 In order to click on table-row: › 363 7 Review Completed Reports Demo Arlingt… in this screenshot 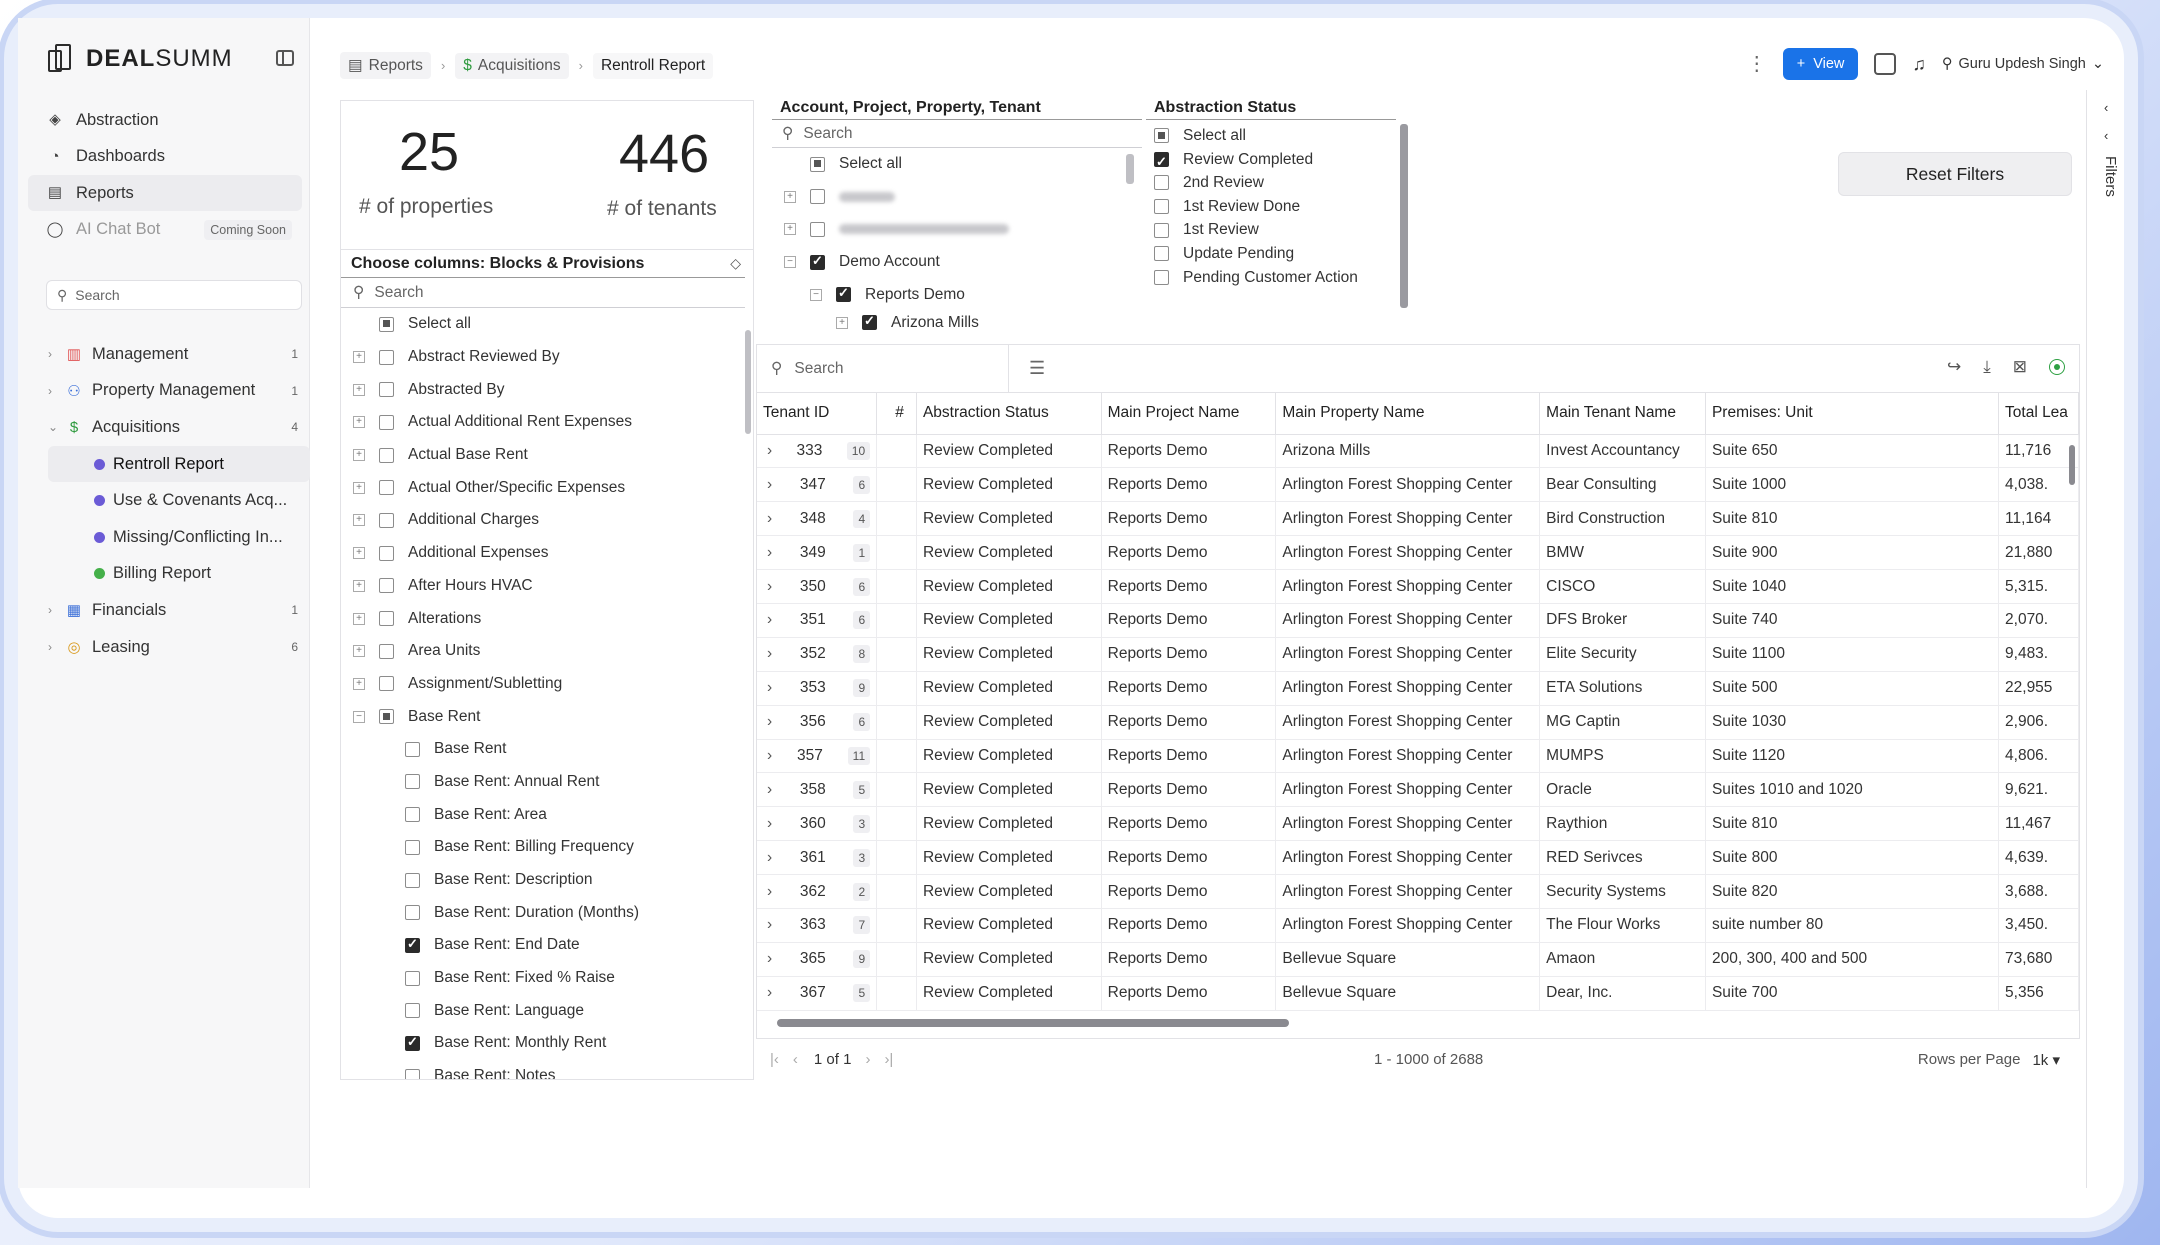, I will do `click(1418, 925)`.